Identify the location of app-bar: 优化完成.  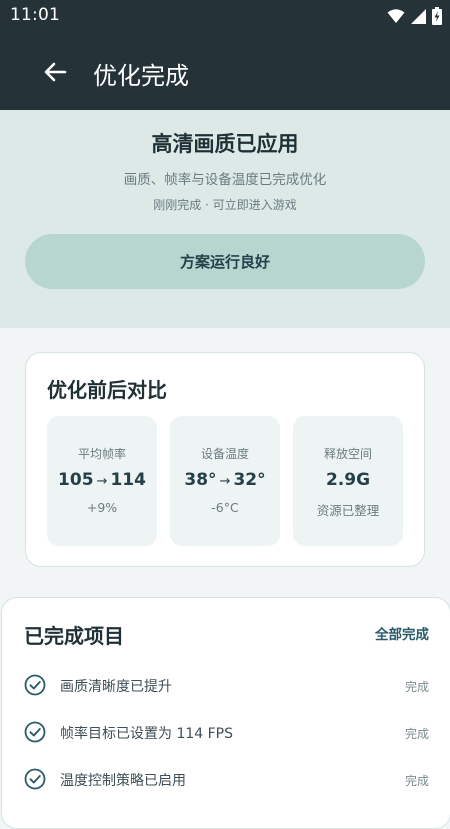
(225, 71).